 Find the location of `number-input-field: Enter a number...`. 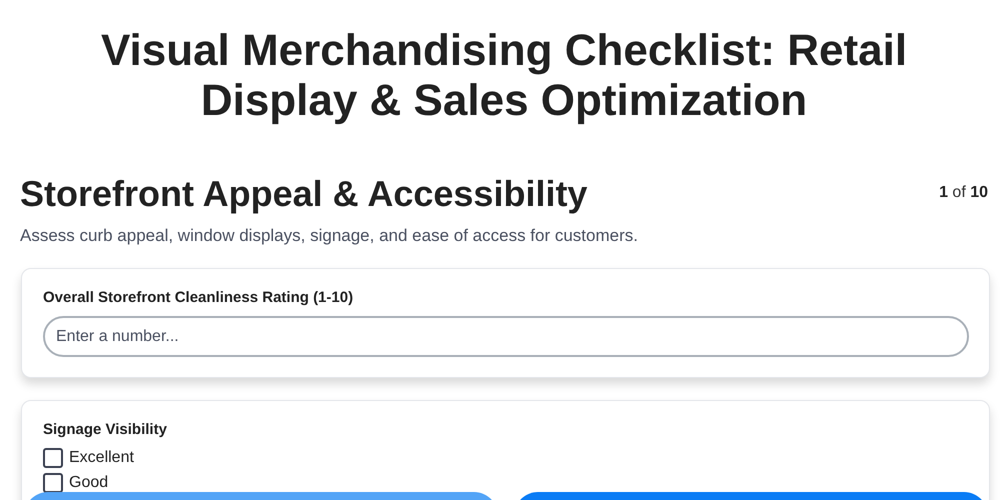

number-input-field: Enter a number... is located at coordinates (506, 336).